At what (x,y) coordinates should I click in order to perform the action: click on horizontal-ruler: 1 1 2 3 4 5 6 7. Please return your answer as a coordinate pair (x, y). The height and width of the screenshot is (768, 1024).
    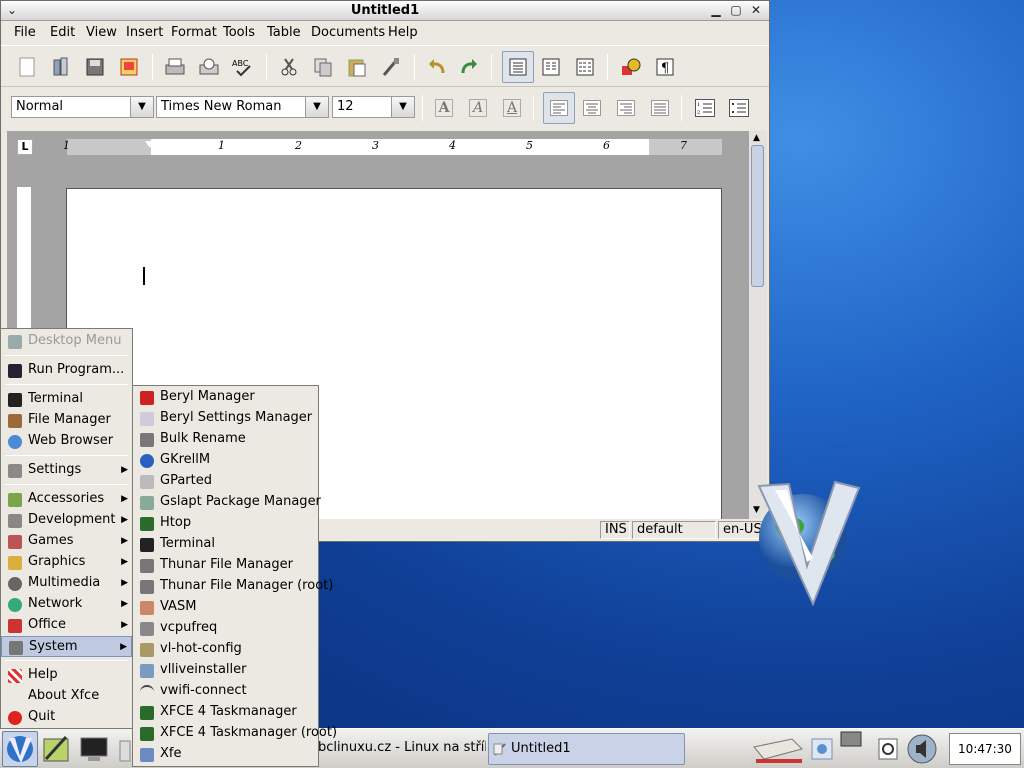
    Looking at the image, I should click on (392, 147).